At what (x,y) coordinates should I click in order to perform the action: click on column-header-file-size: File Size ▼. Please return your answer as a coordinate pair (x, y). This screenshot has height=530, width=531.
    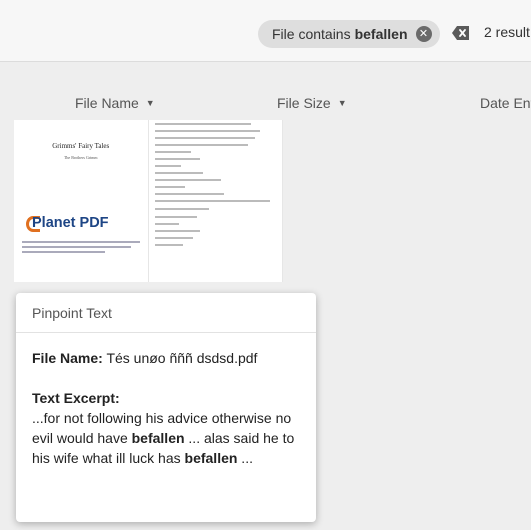
    Looking at the image, I should click on (312, 103).